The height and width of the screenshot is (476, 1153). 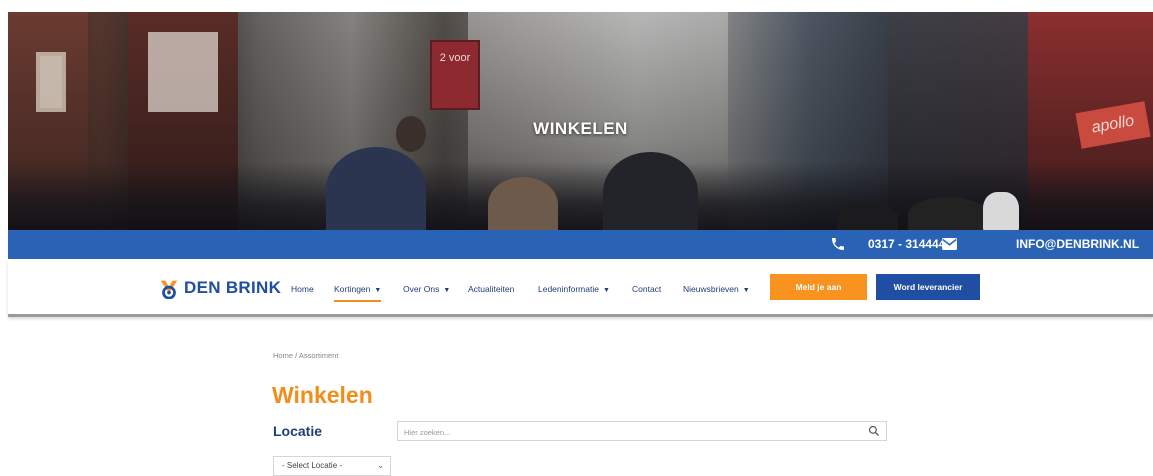 What do you see at coordinates (455, 58) in the screenshot?
I see `hero-sign-text: 2 voor` at bounding box center [455, 58].